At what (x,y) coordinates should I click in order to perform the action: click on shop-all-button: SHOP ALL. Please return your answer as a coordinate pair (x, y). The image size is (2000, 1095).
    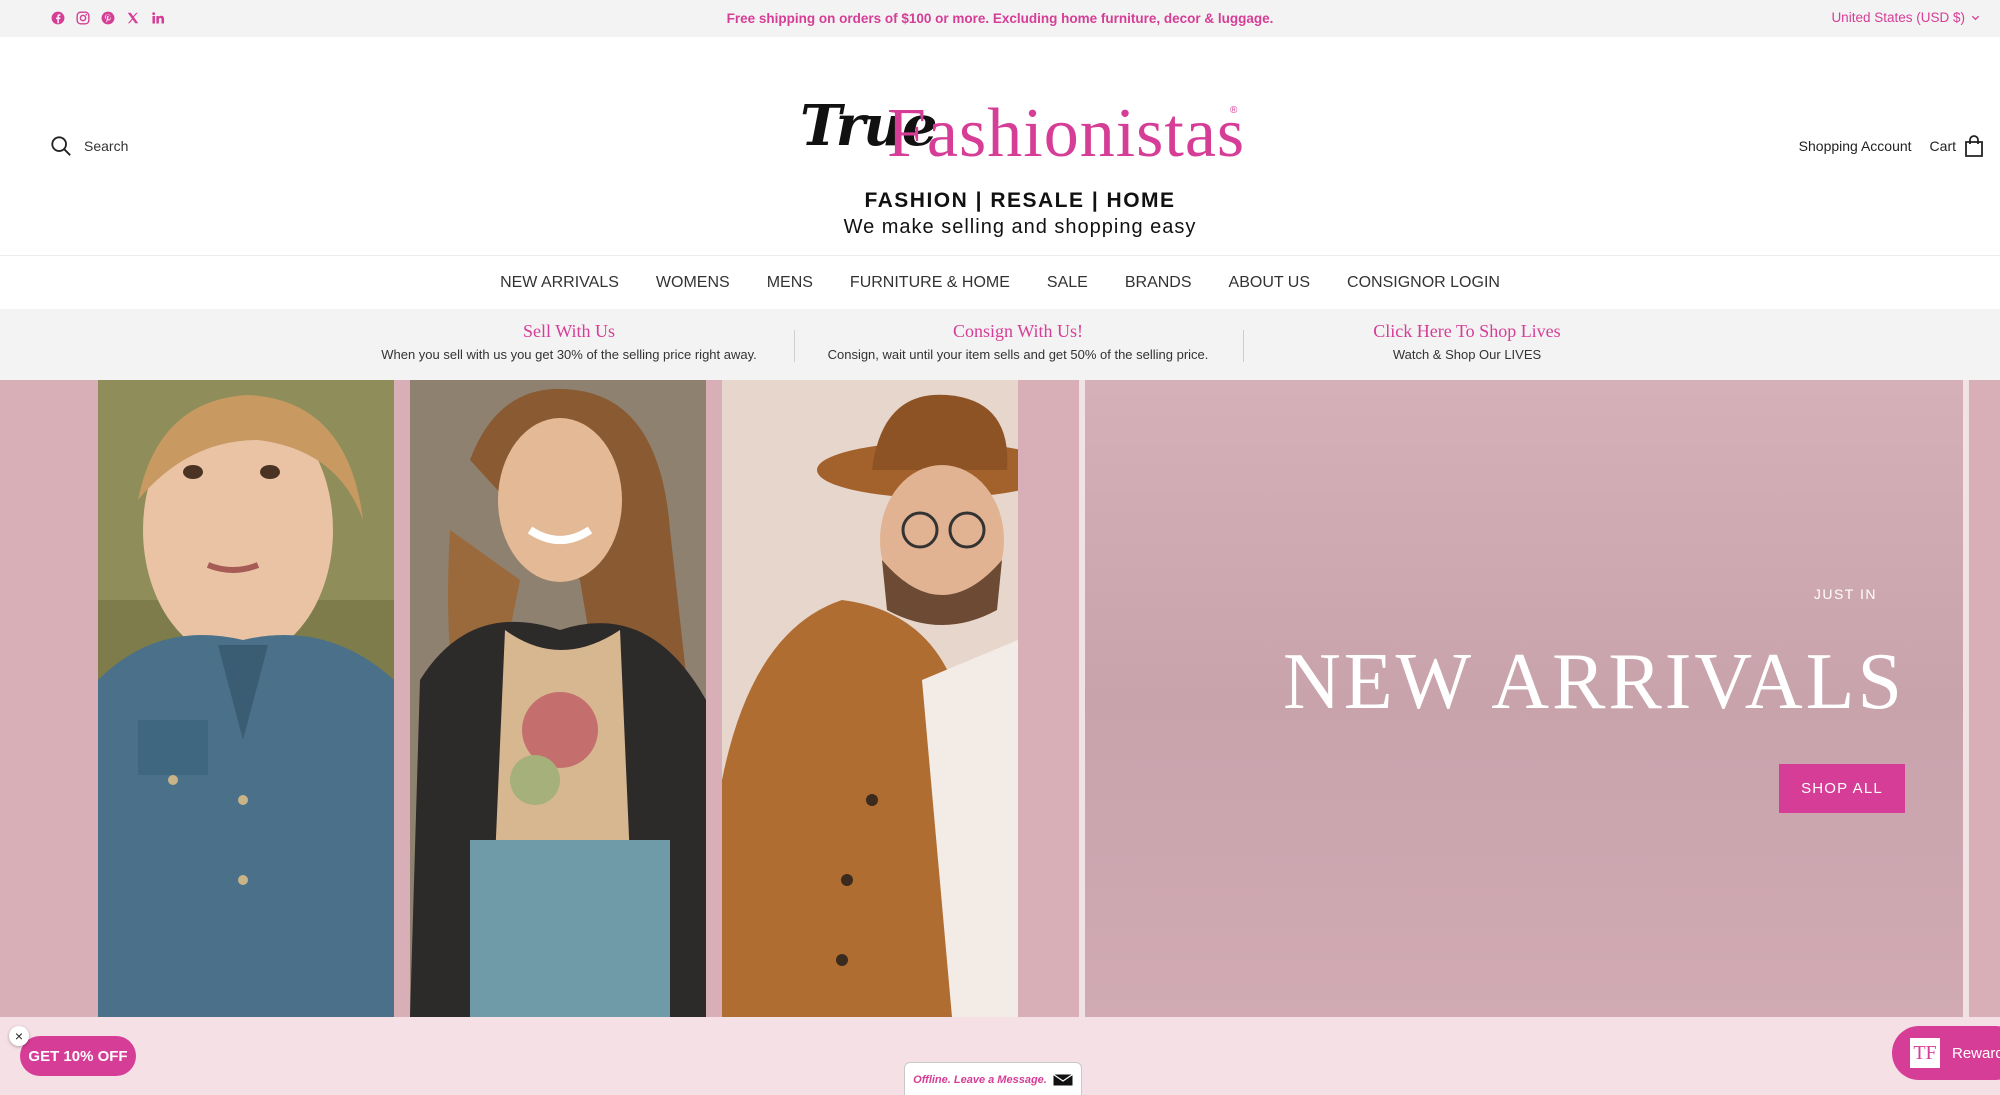
    Looking at the image, I should click on (1842, 788).